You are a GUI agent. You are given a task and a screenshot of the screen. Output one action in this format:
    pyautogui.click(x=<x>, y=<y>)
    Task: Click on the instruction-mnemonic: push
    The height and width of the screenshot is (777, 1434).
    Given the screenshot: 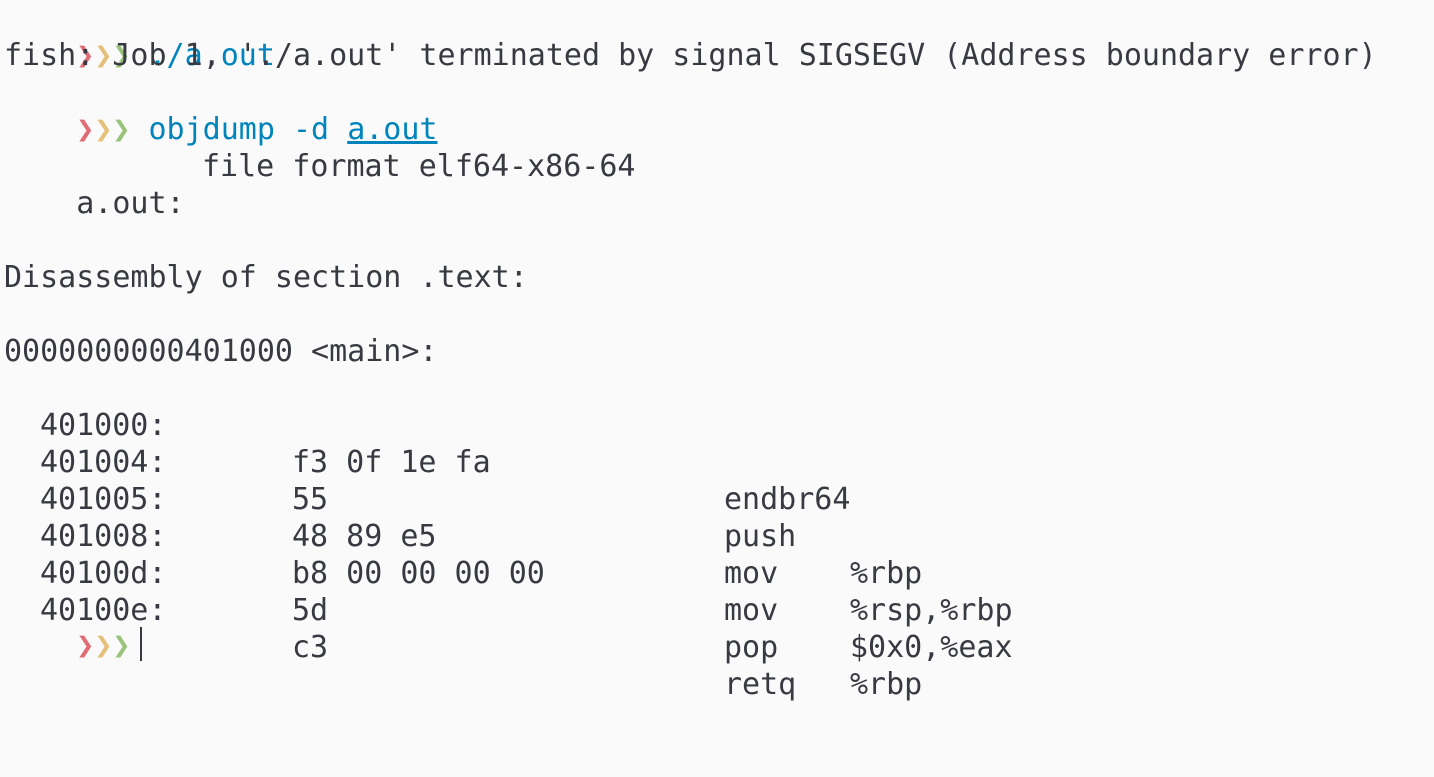 What is the action you would take?
    pyautogui.click(x=760, y=536)
    